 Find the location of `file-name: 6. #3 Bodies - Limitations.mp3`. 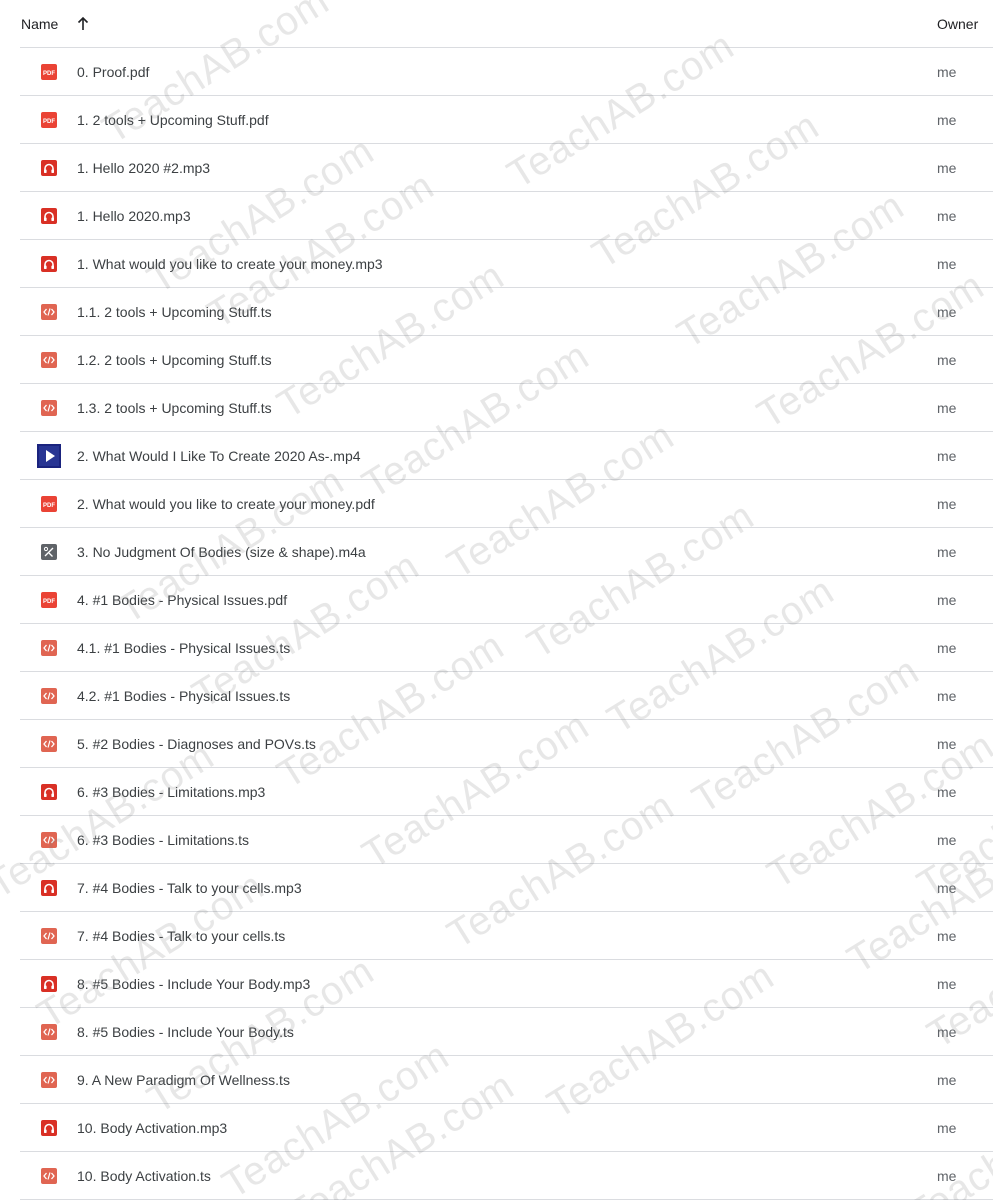

file-name: 6. #3 Bodies - Limitations.mp3 is located at coordinates (171, 791).